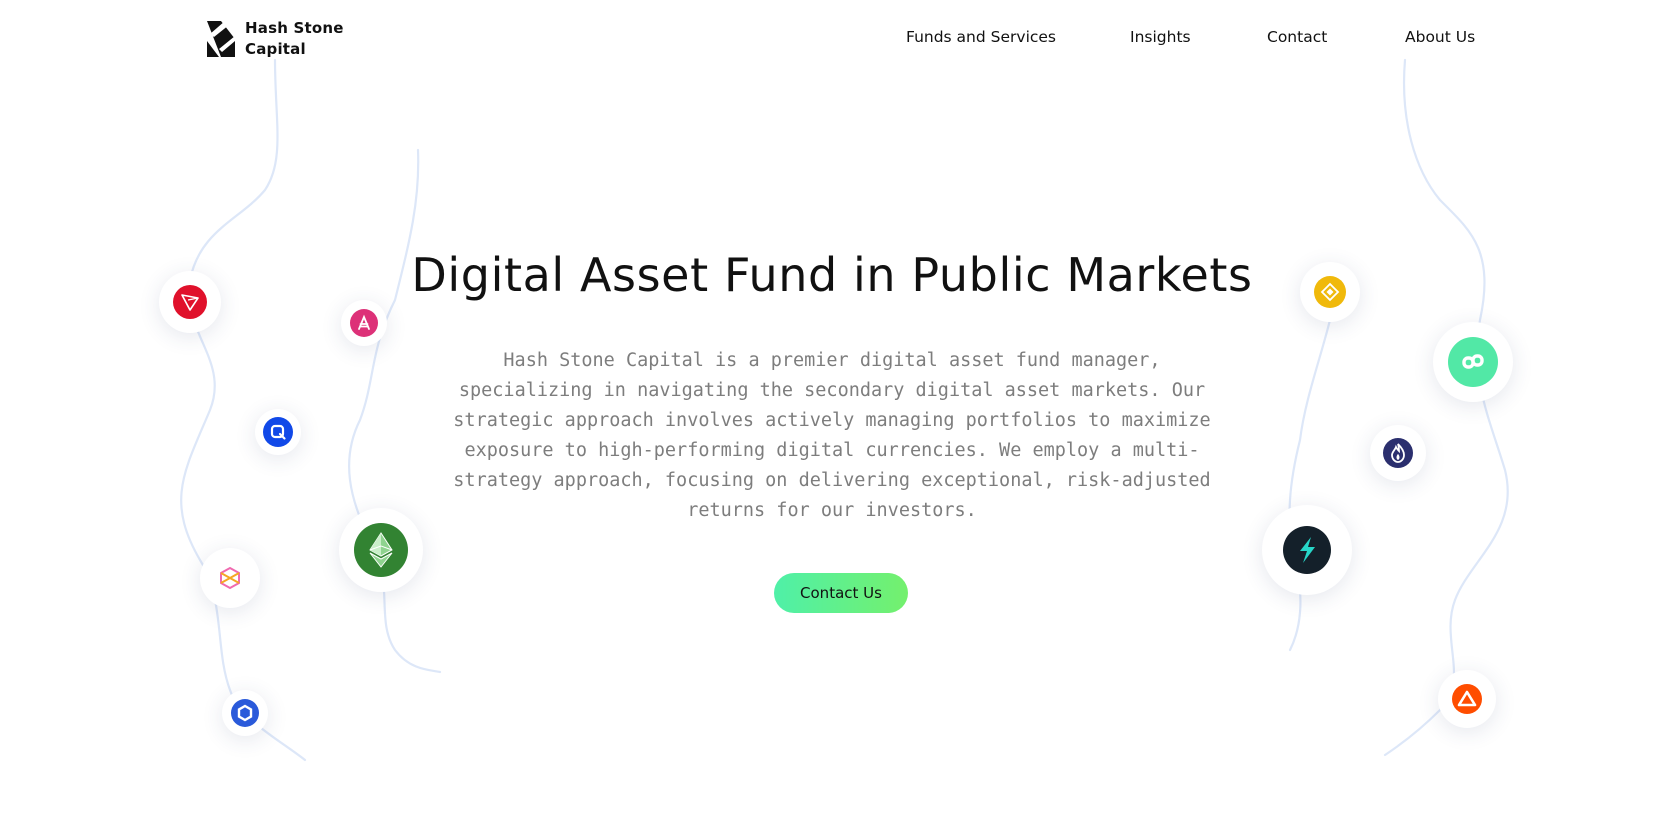  I want to click on chainlink-icon, so click(245, 713).